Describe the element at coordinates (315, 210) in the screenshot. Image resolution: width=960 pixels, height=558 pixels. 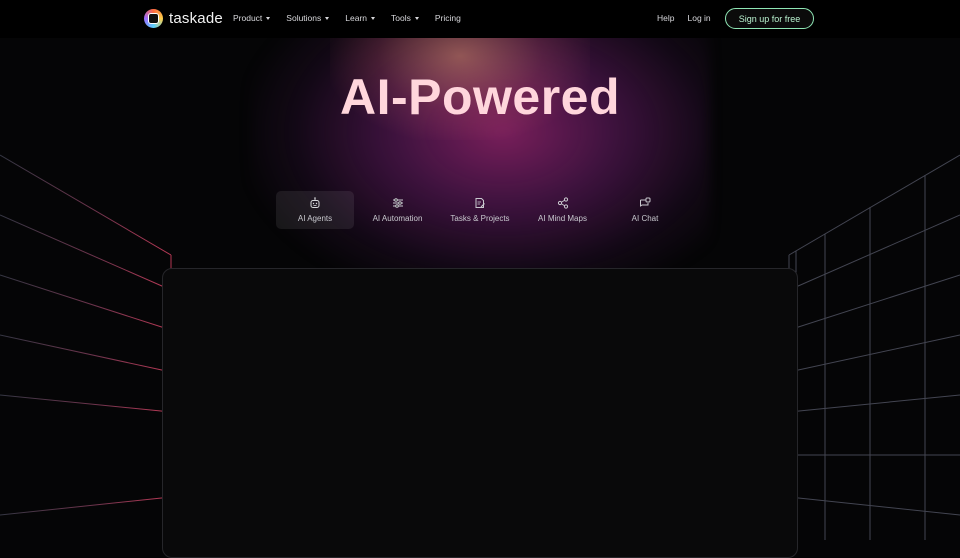
I see `tab-ai-agents: AI Agents` at that location.